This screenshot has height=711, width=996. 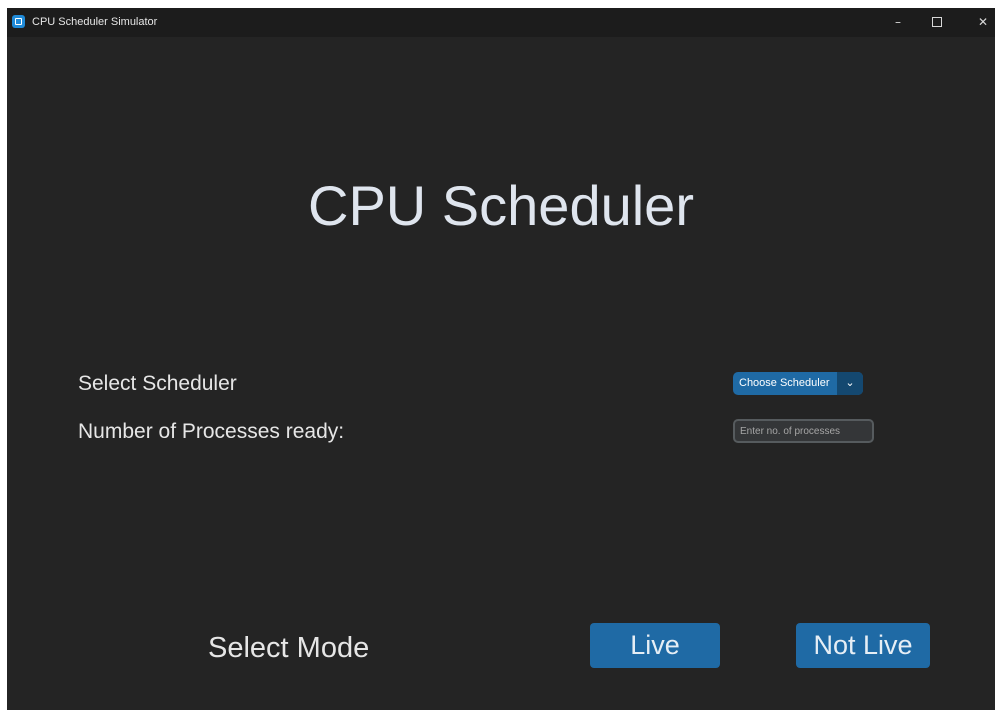 What do you see at coordinates (784, 383) in the screenshot?
I see `scheduler-dropdown-value: Choose Scheduler` at bounding box center [784, 383].